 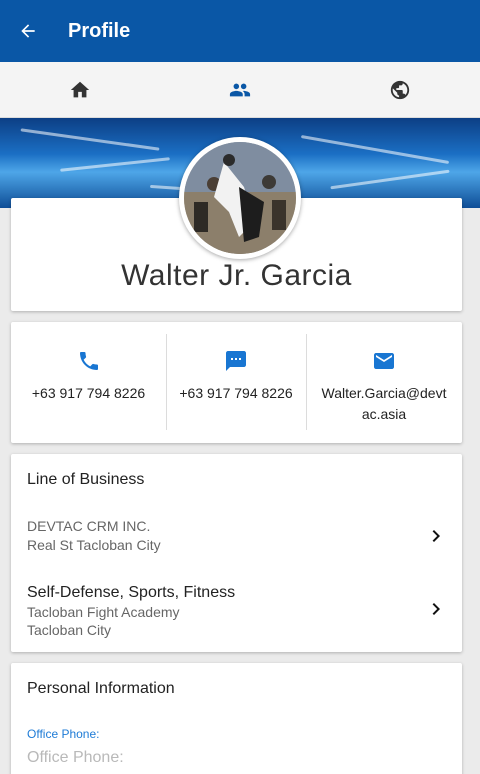 I want to click on page-title: Profile, so click(x=99, y=30).